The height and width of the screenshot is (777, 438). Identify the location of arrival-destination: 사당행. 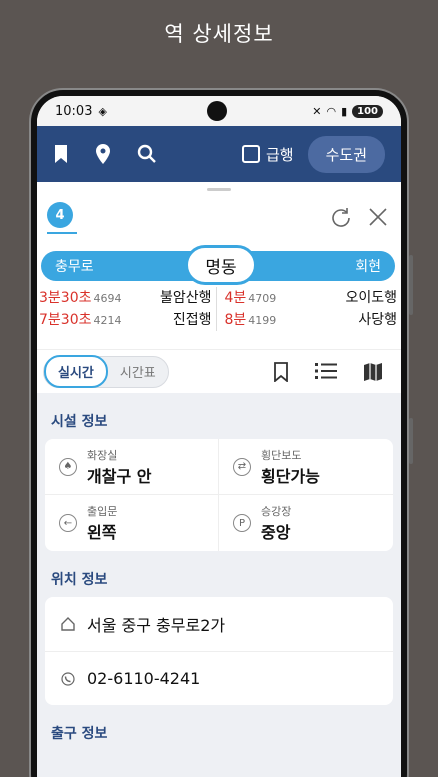
(377, 320).